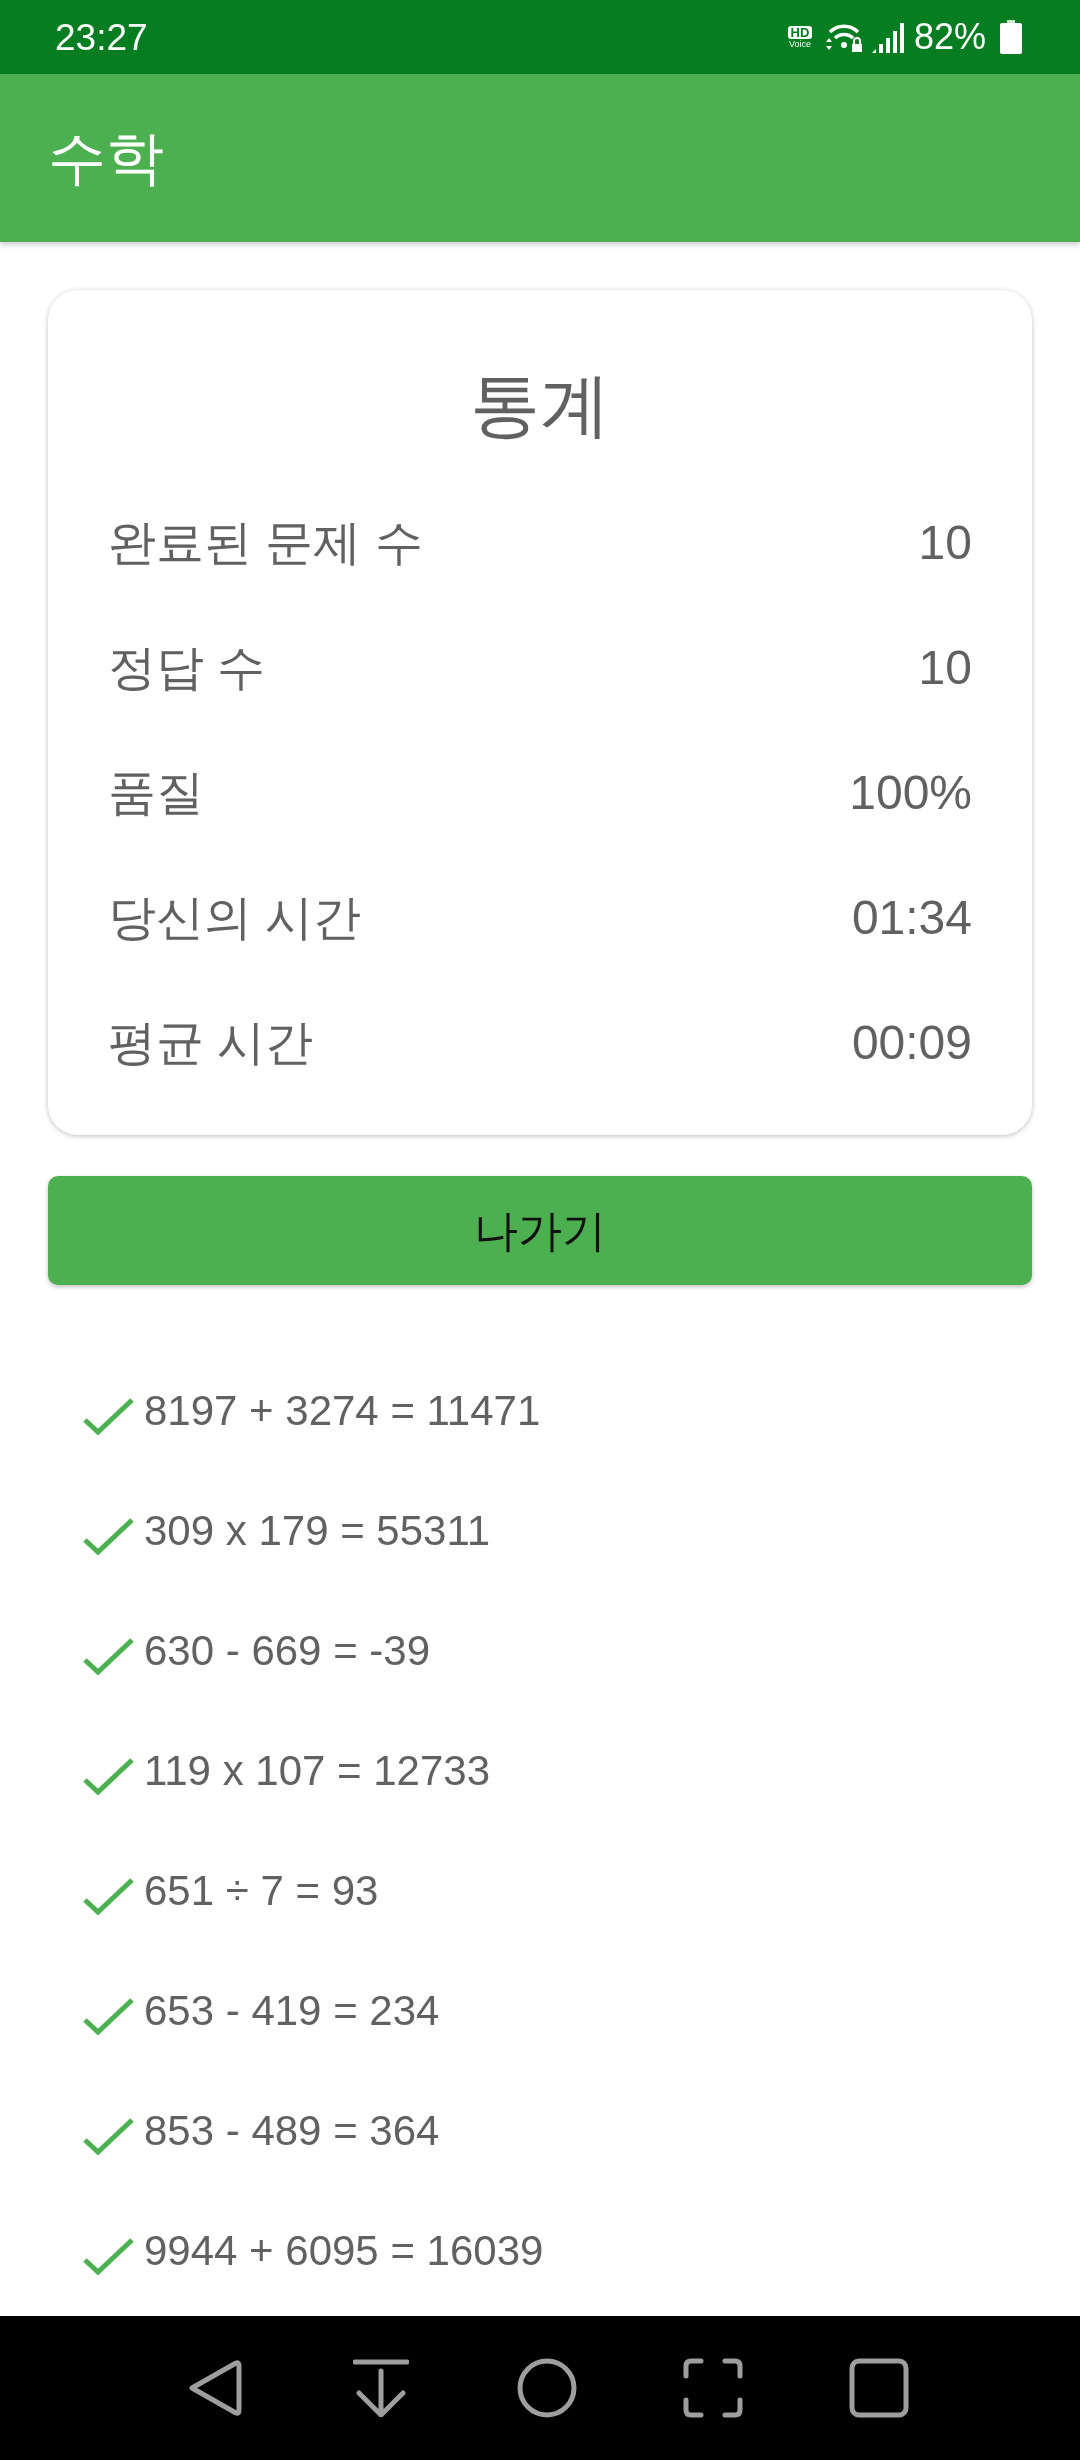 Image resolution: width=1080 pixels, height=2460 pixels. Describe the element at coordinates (713, 2388) in the screenshot. I see `frame-corners-icon` at that location.